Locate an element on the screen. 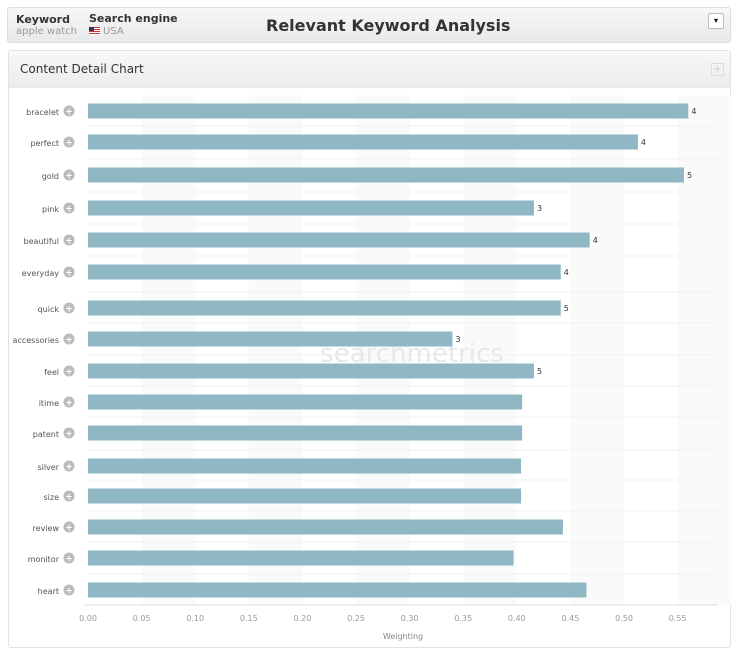 This screenshot has width=738, height=655. category-label: bracelet is located at coordinates (42, 112).